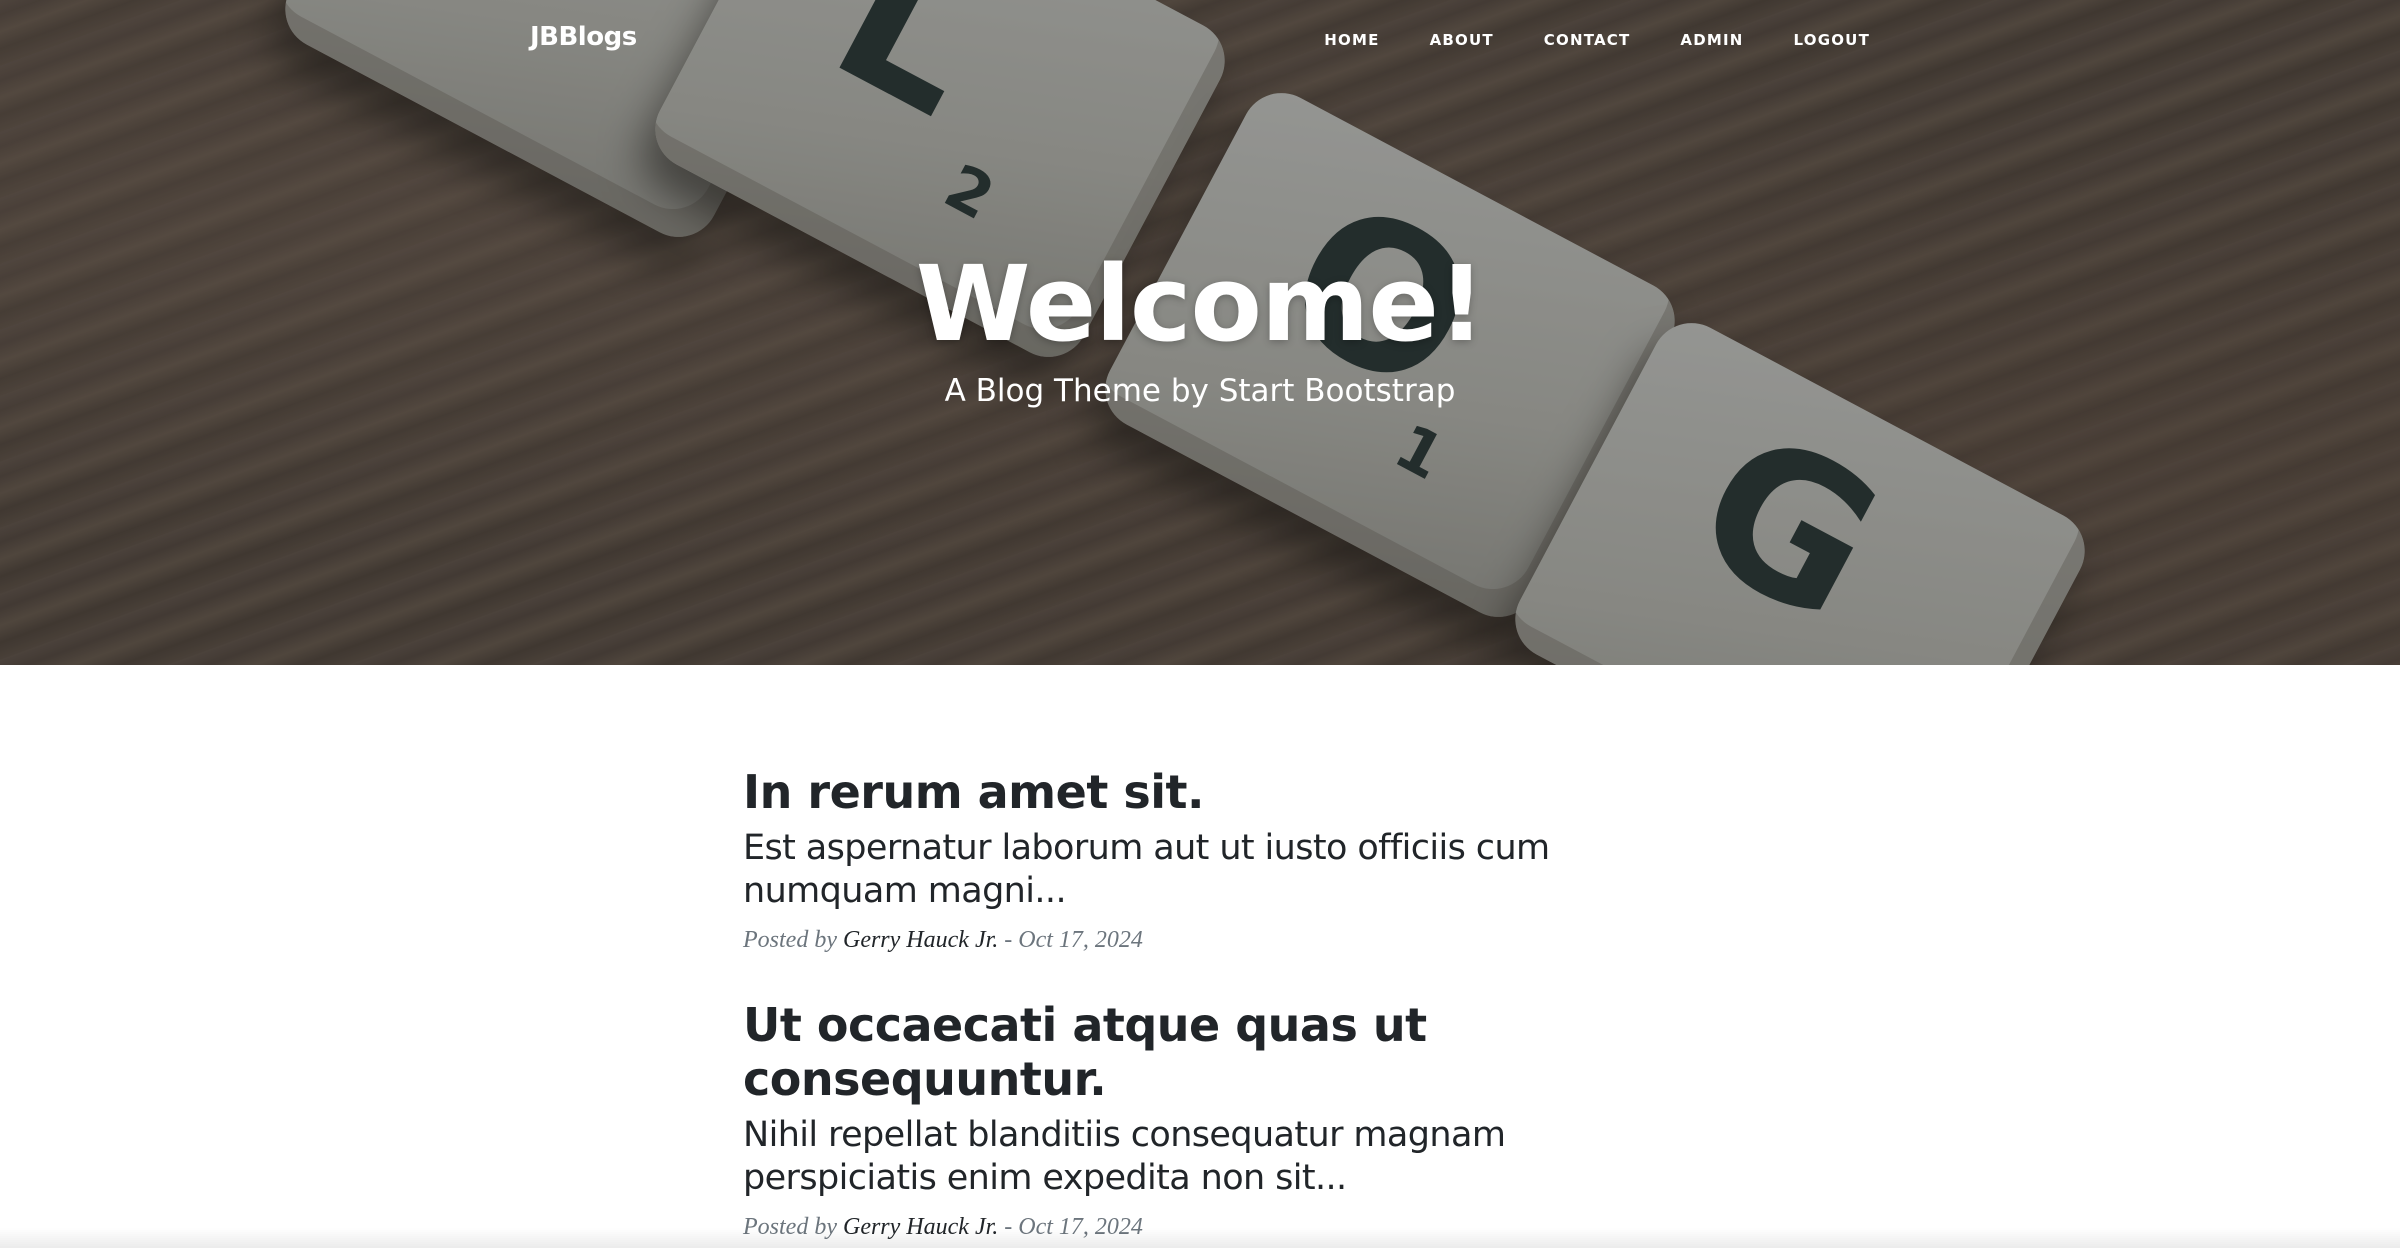 The image size is (2400, 1248). Describe the element at coordinates (1203, 792) in the screenshot. I see `post-title-link: In rerum amet sit.` at that location.